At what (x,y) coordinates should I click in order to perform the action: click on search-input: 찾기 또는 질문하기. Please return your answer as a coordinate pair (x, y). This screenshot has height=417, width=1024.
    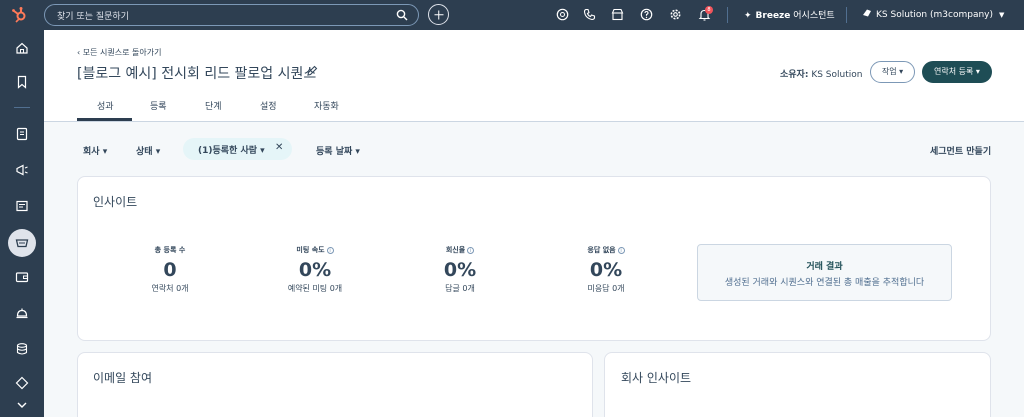
    Looking at the image, I should click on (231, 15).